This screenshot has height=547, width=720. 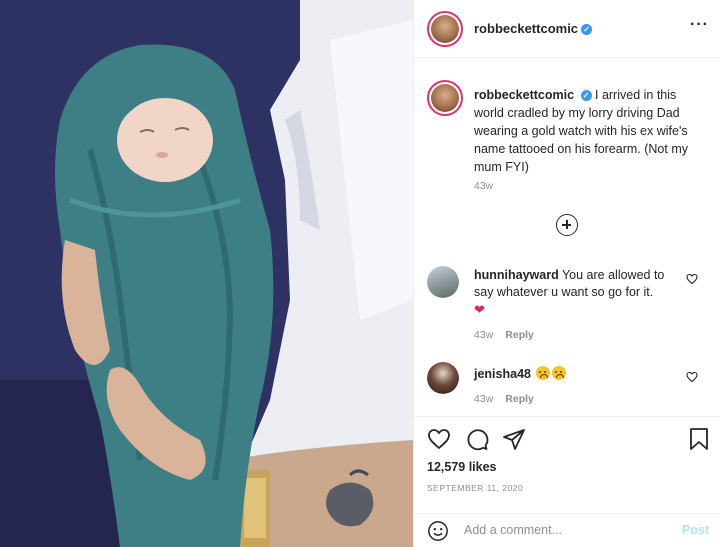 I want to click on comment-username: hunnihayward, so click(x=516, y=275).